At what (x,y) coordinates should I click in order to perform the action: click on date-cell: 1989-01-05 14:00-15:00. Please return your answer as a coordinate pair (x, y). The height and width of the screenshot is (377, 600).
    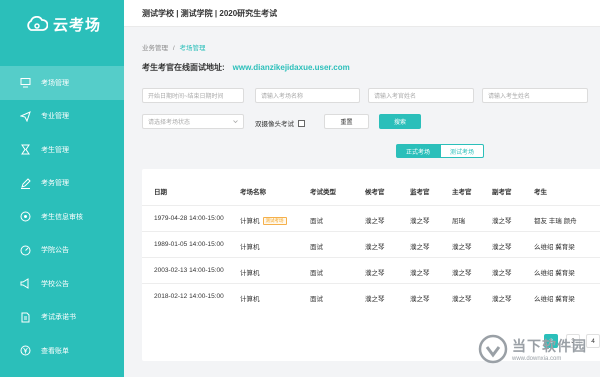
    Looking at the image, I should click on (189, 244).